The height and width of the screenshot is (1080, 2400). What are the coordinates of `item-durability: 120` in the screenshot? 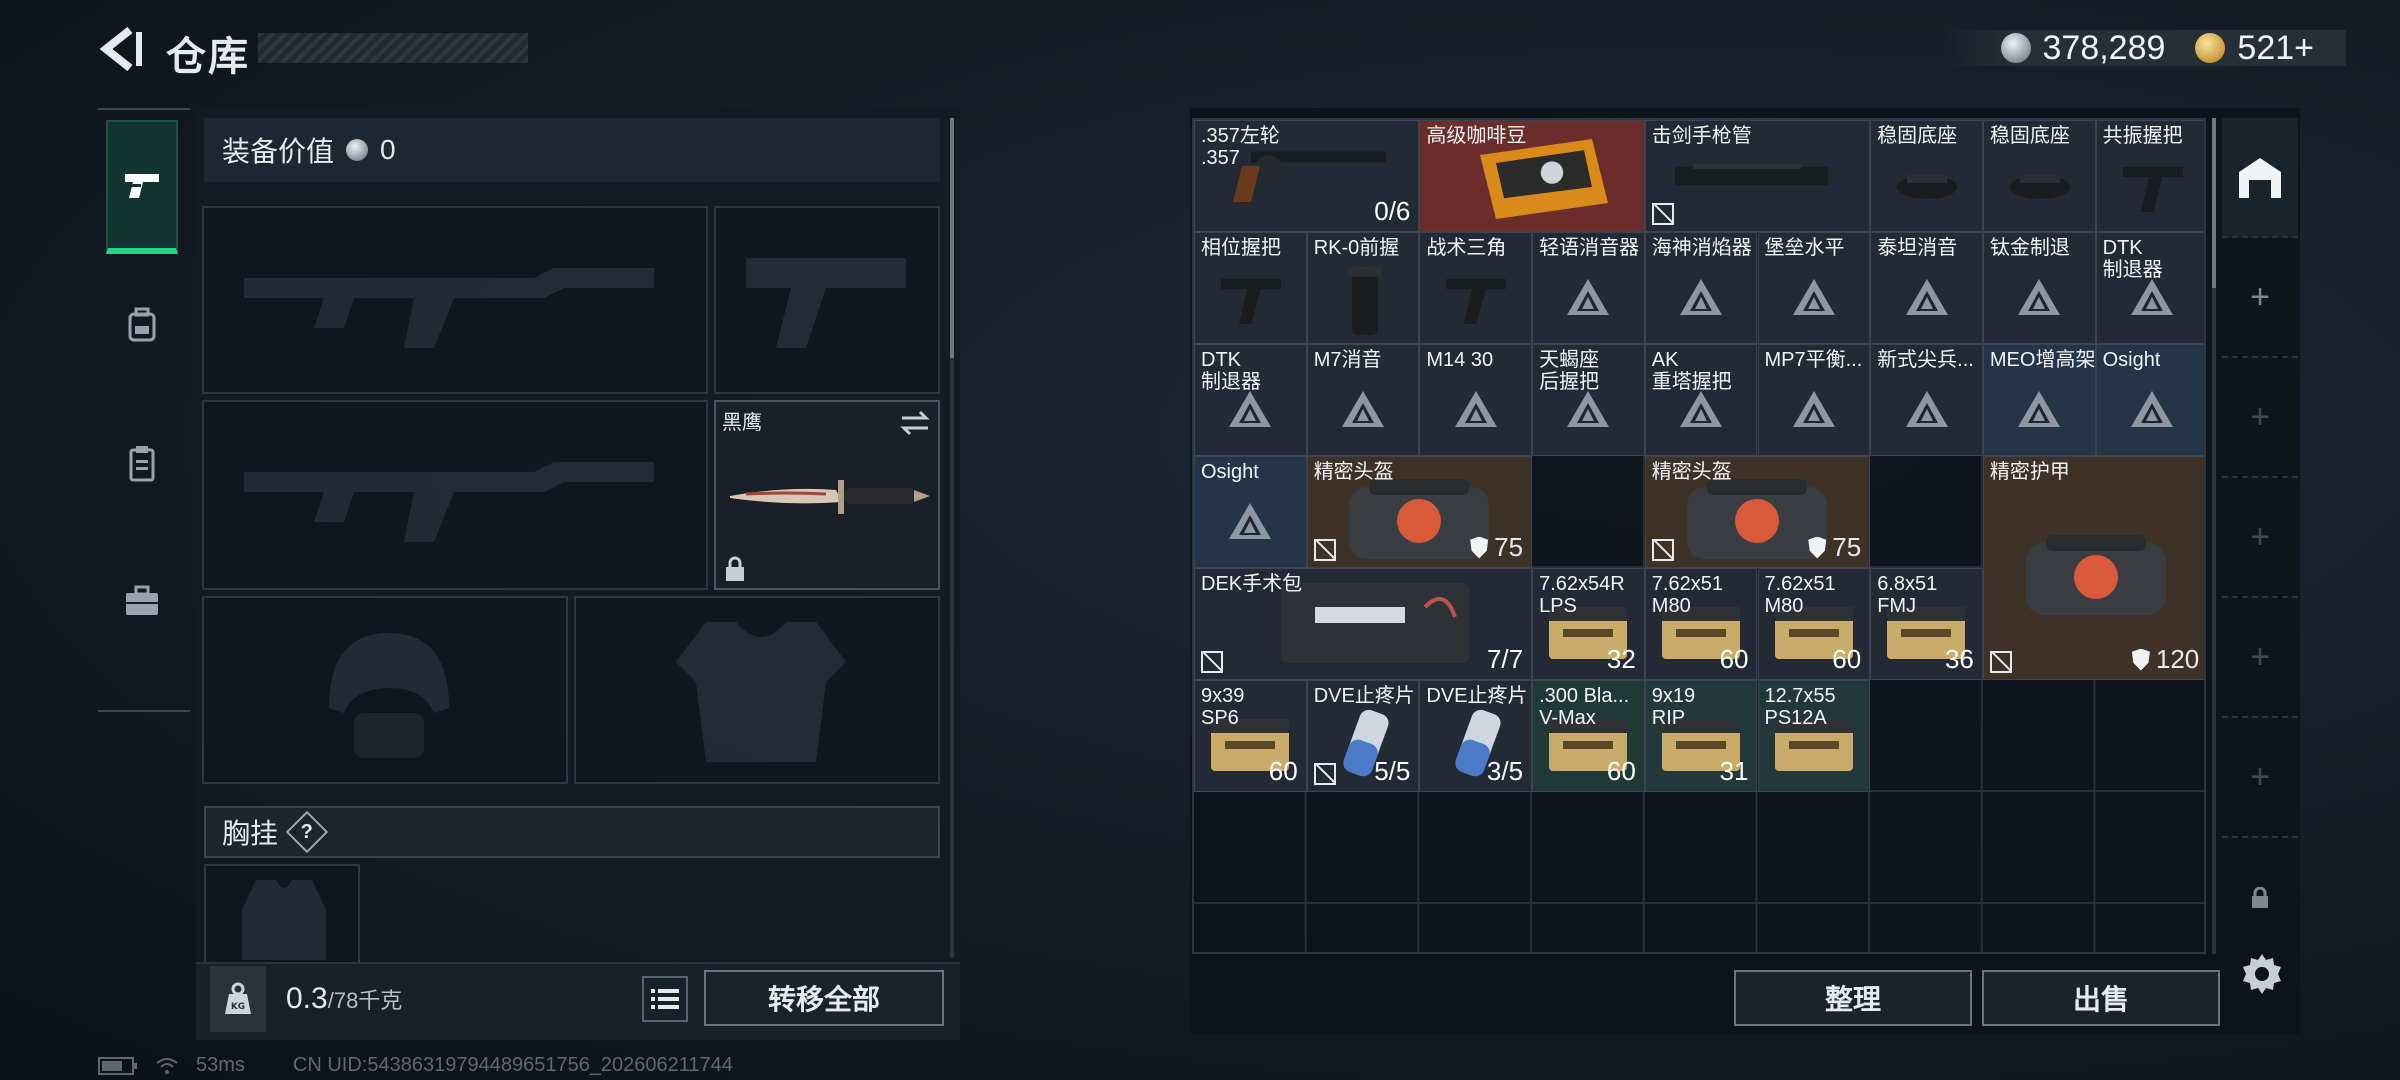 It's located at (2165, 659).